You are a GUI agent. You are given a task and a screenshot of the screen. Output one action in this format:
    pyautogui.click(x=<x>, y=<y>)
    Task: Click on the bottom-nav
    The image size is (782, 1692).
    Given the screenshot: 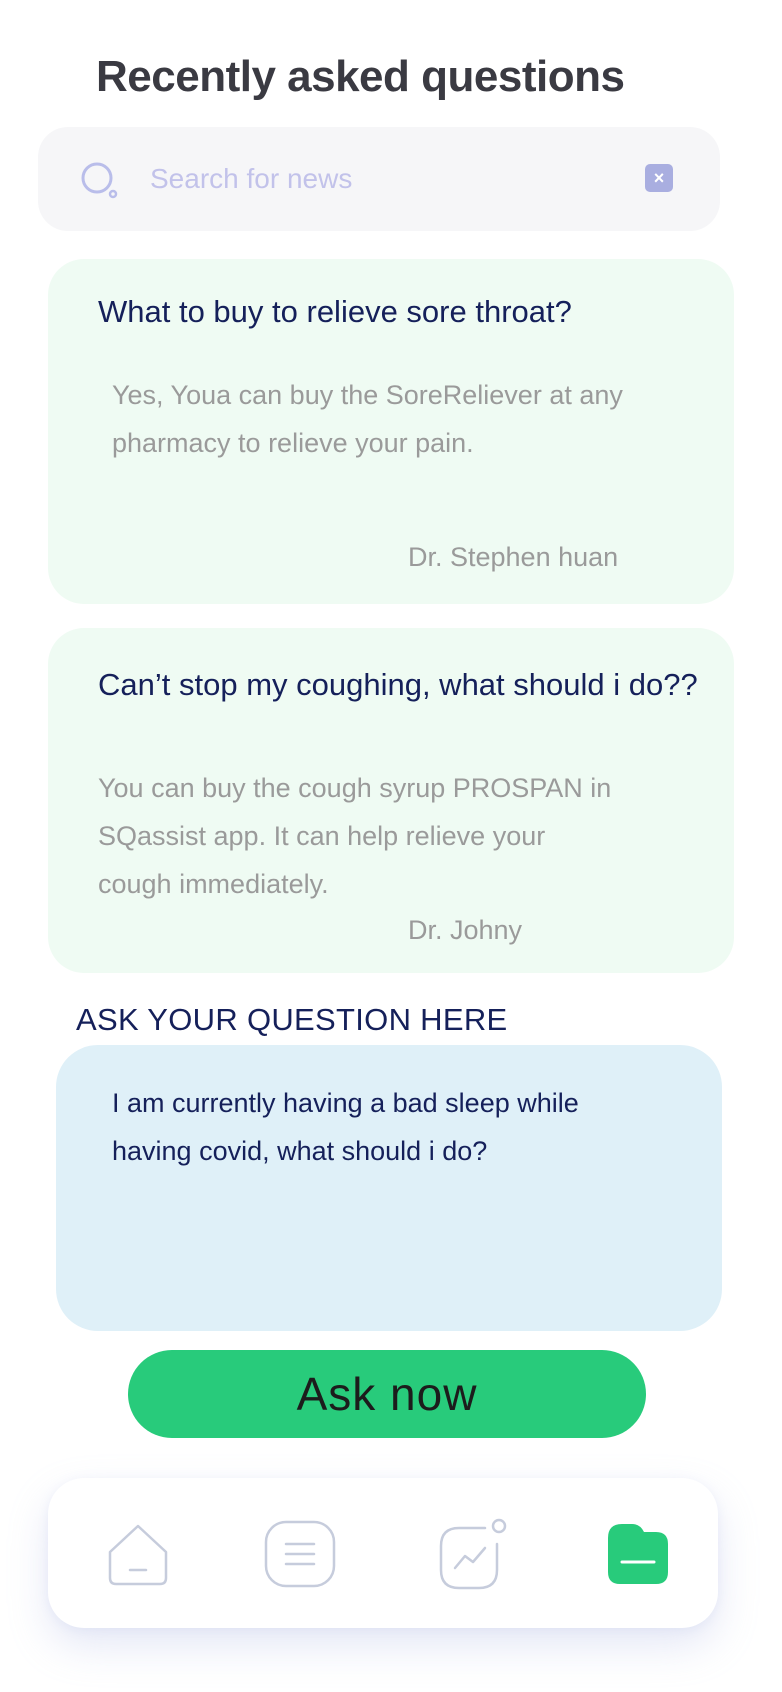 What is the action you would take?
    pyautogui.click(x=383, y=1553)
    